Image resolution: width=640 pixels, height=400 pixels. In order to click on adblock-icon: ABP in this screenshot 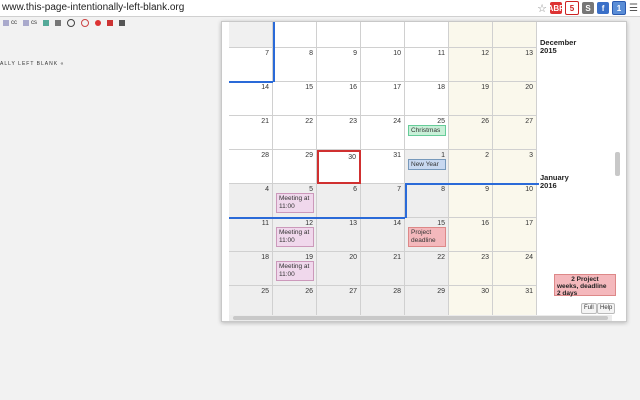, I will do `click(556, 8)`.